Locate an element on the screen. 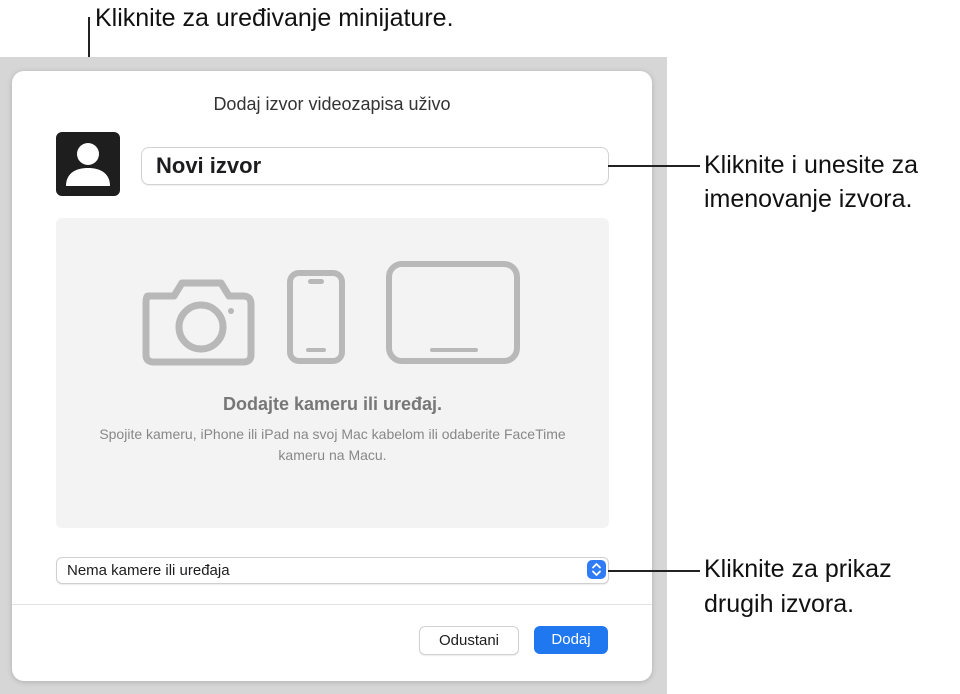 The image size is (960, 694). cancel-button: Odustani is located at coordinates (469, 640).